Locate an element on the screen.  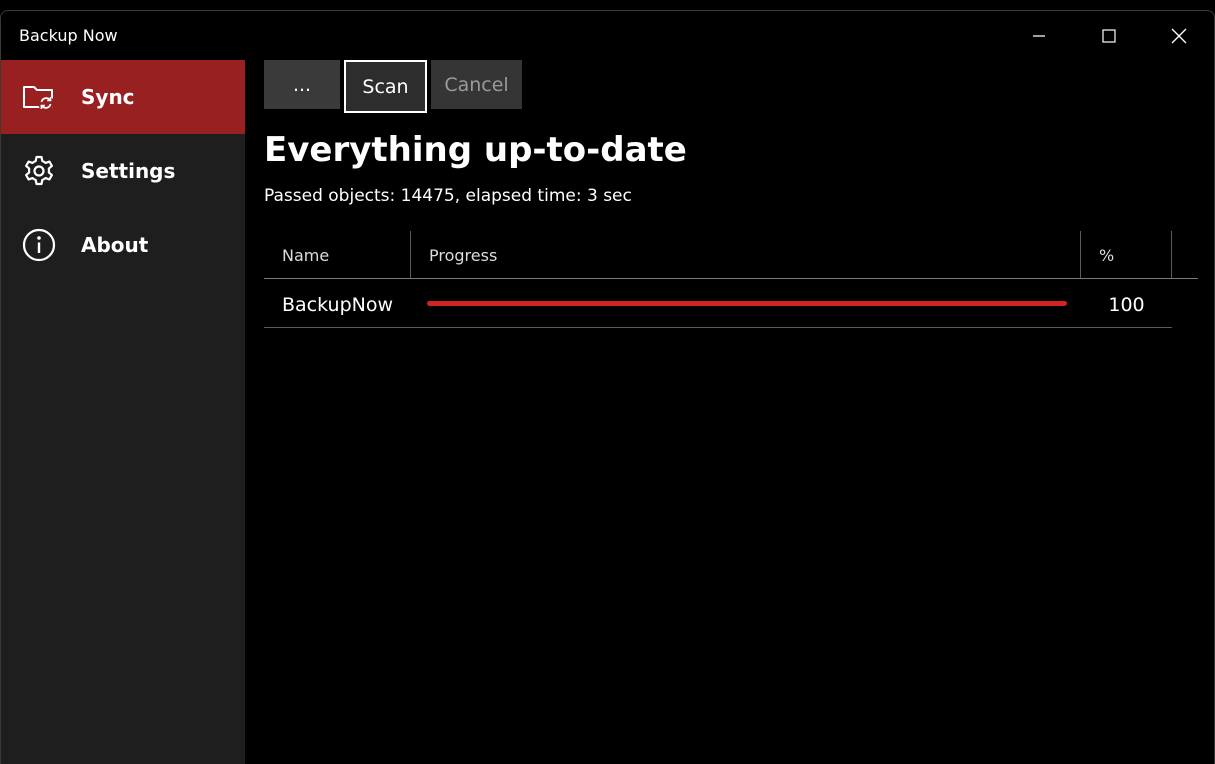
column-header-progress: Progress is located at coordinates (746, 254).